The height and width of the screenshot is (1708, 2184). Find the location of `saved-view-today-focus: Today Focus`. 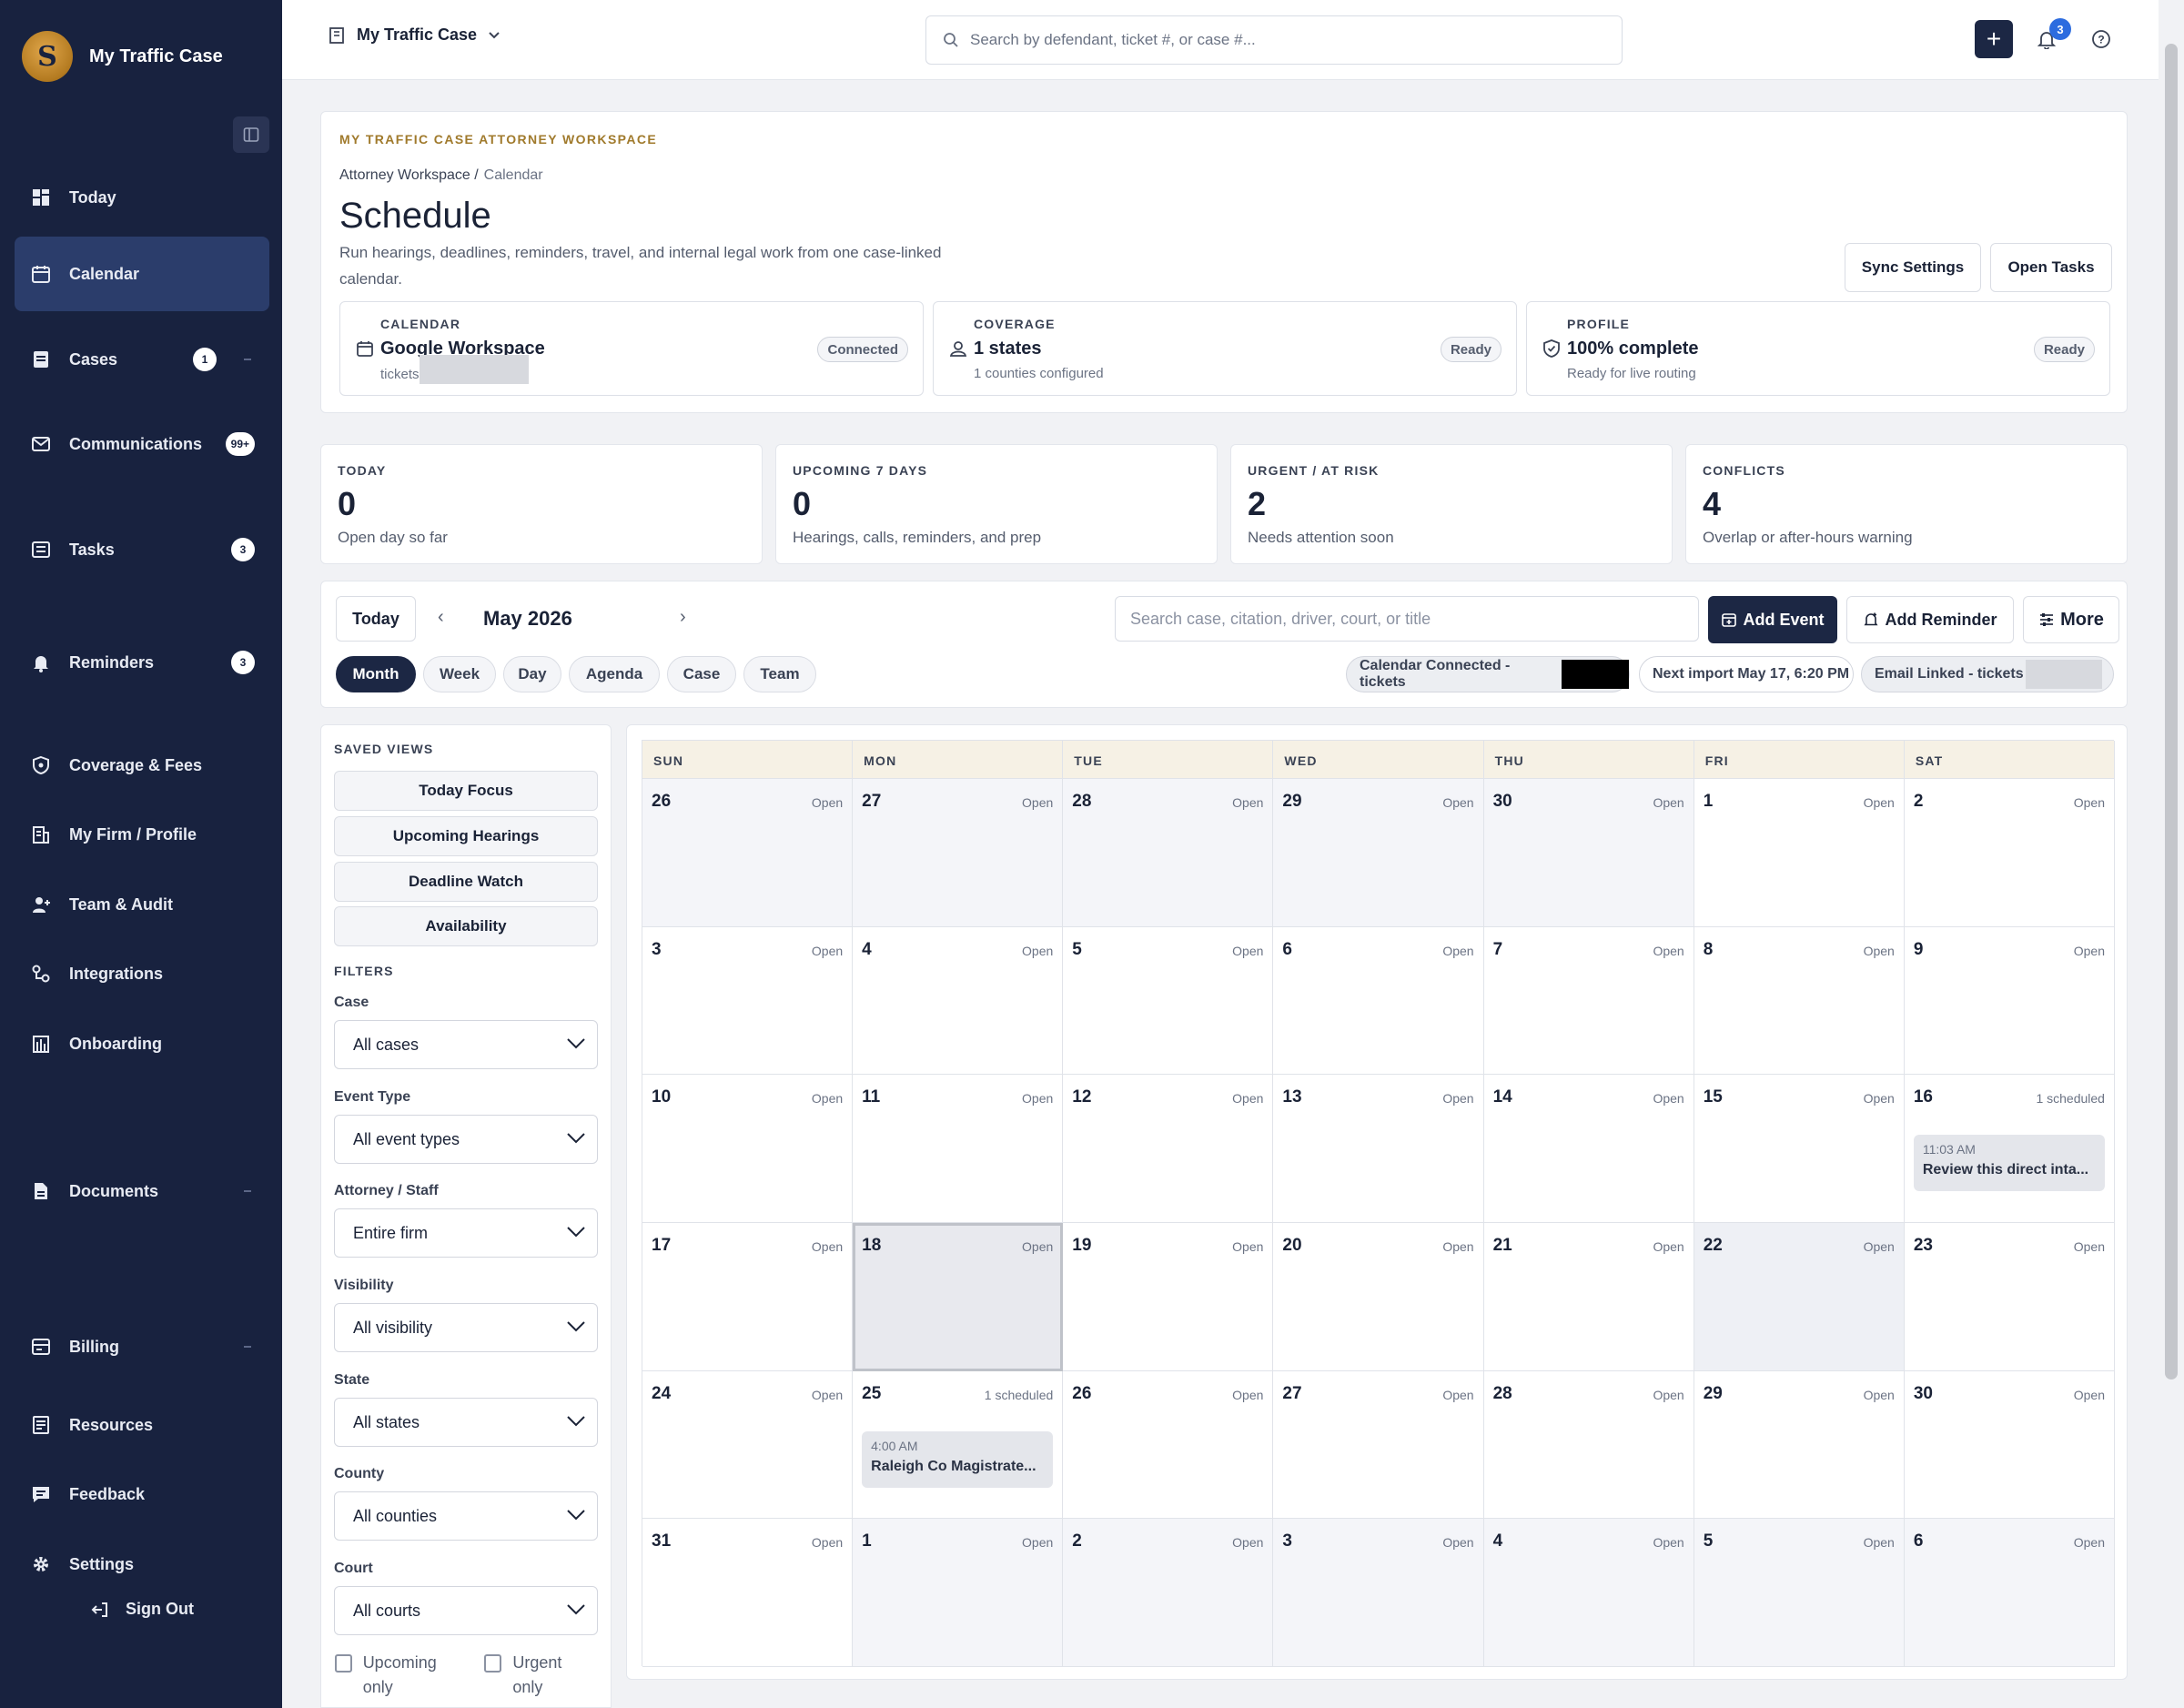

saved-view-today-focus: Today Focus is located at coordinates (466, 791).